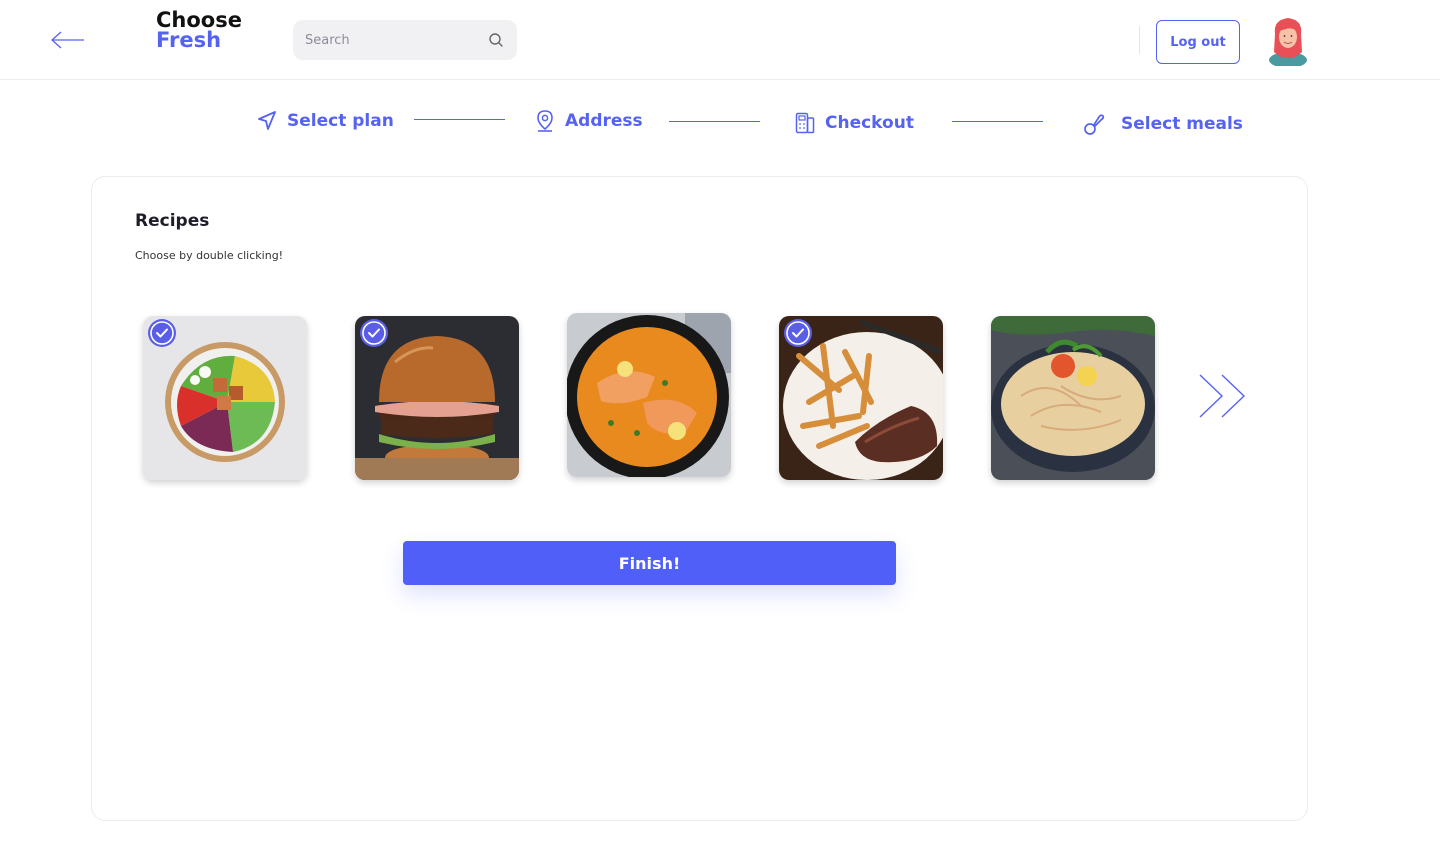 This screenshot has height=860, width=1440. Describe the element at coordinates (1094, 124) in the screenshot. I see `meal-icon` at that location.